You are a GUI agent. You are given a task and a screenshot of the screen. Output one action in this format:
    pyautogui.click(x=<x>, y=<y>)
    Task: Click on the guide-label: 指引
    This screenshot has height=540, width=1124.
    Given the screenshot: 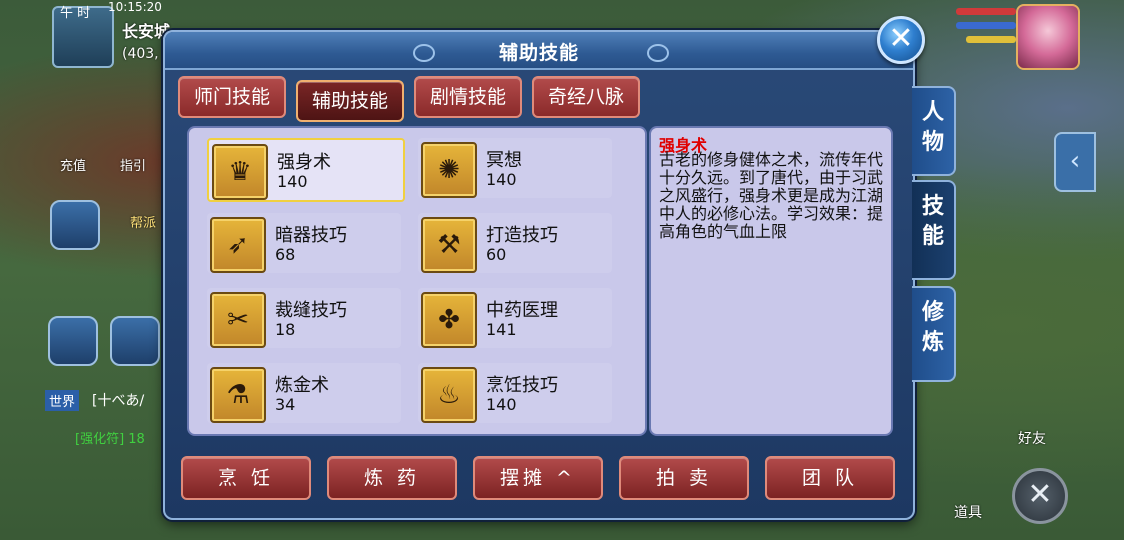 What is the action you would take?
    pyautogui.click(x=133, y=164)
    